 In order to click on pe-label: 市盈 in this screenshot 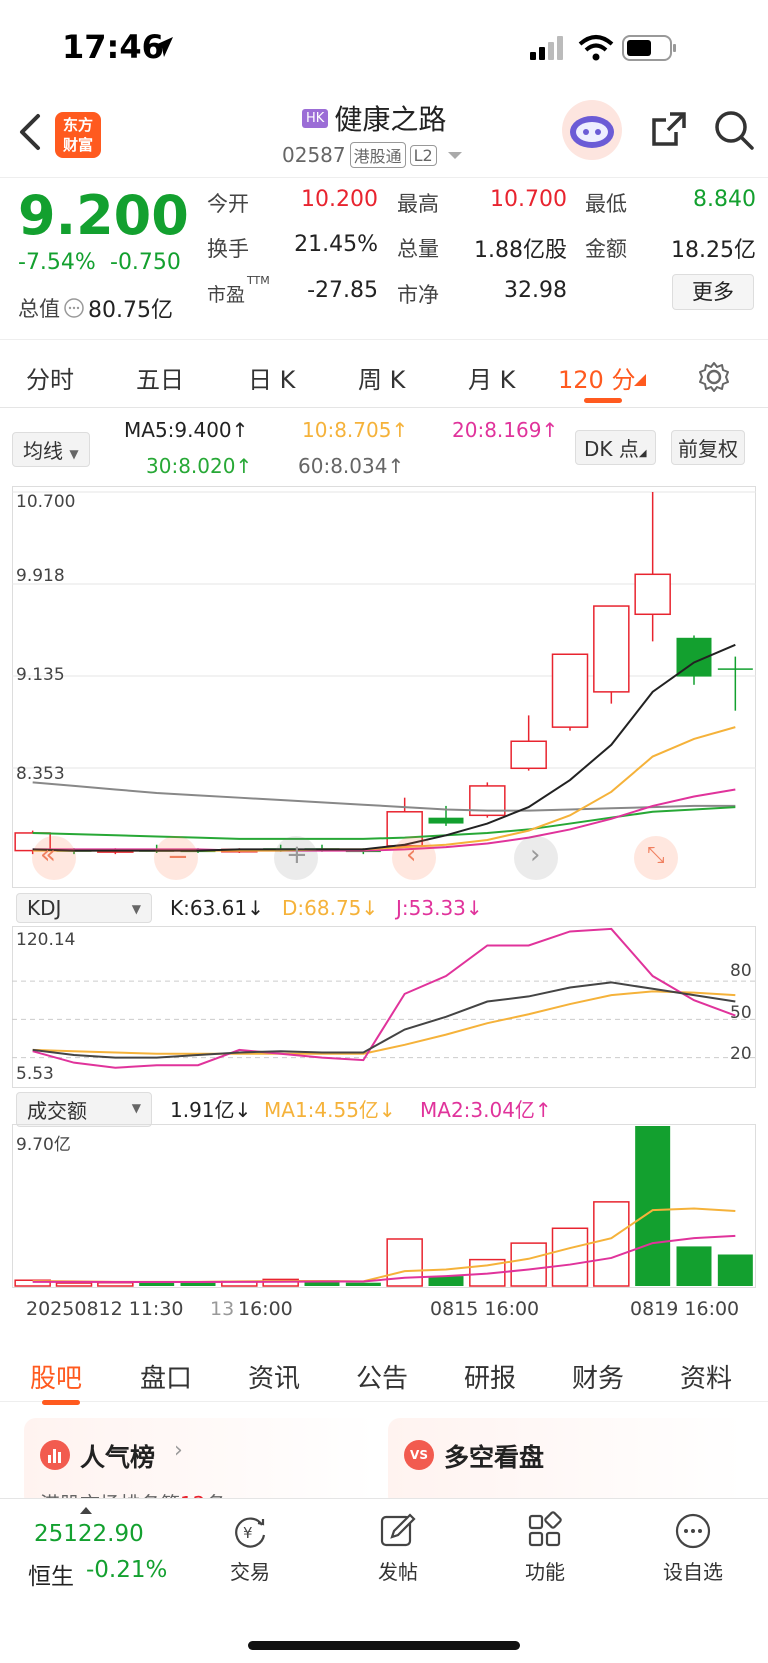, I will do `click(226, 295)`.